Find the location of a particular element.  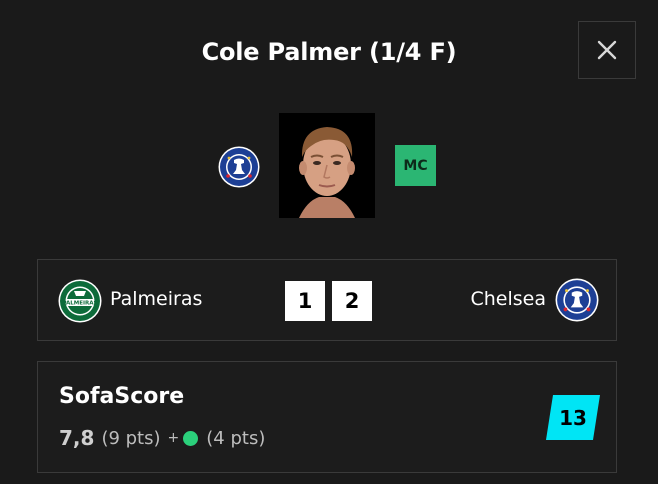

match-card: PALMEIRAS Palmeiras 1 2 Chelsea is located at coordinates (327, 300).